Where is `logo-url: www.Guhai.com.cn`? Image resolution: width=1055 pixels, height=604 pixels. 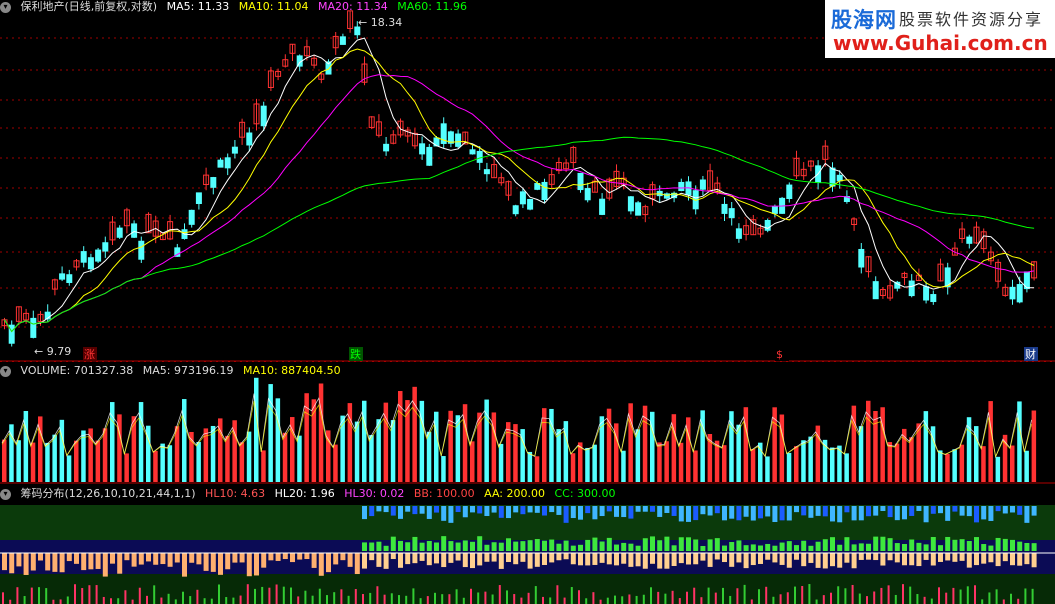
logo-url: www.Guhai.com.cn is located at coordinates (940, 43).